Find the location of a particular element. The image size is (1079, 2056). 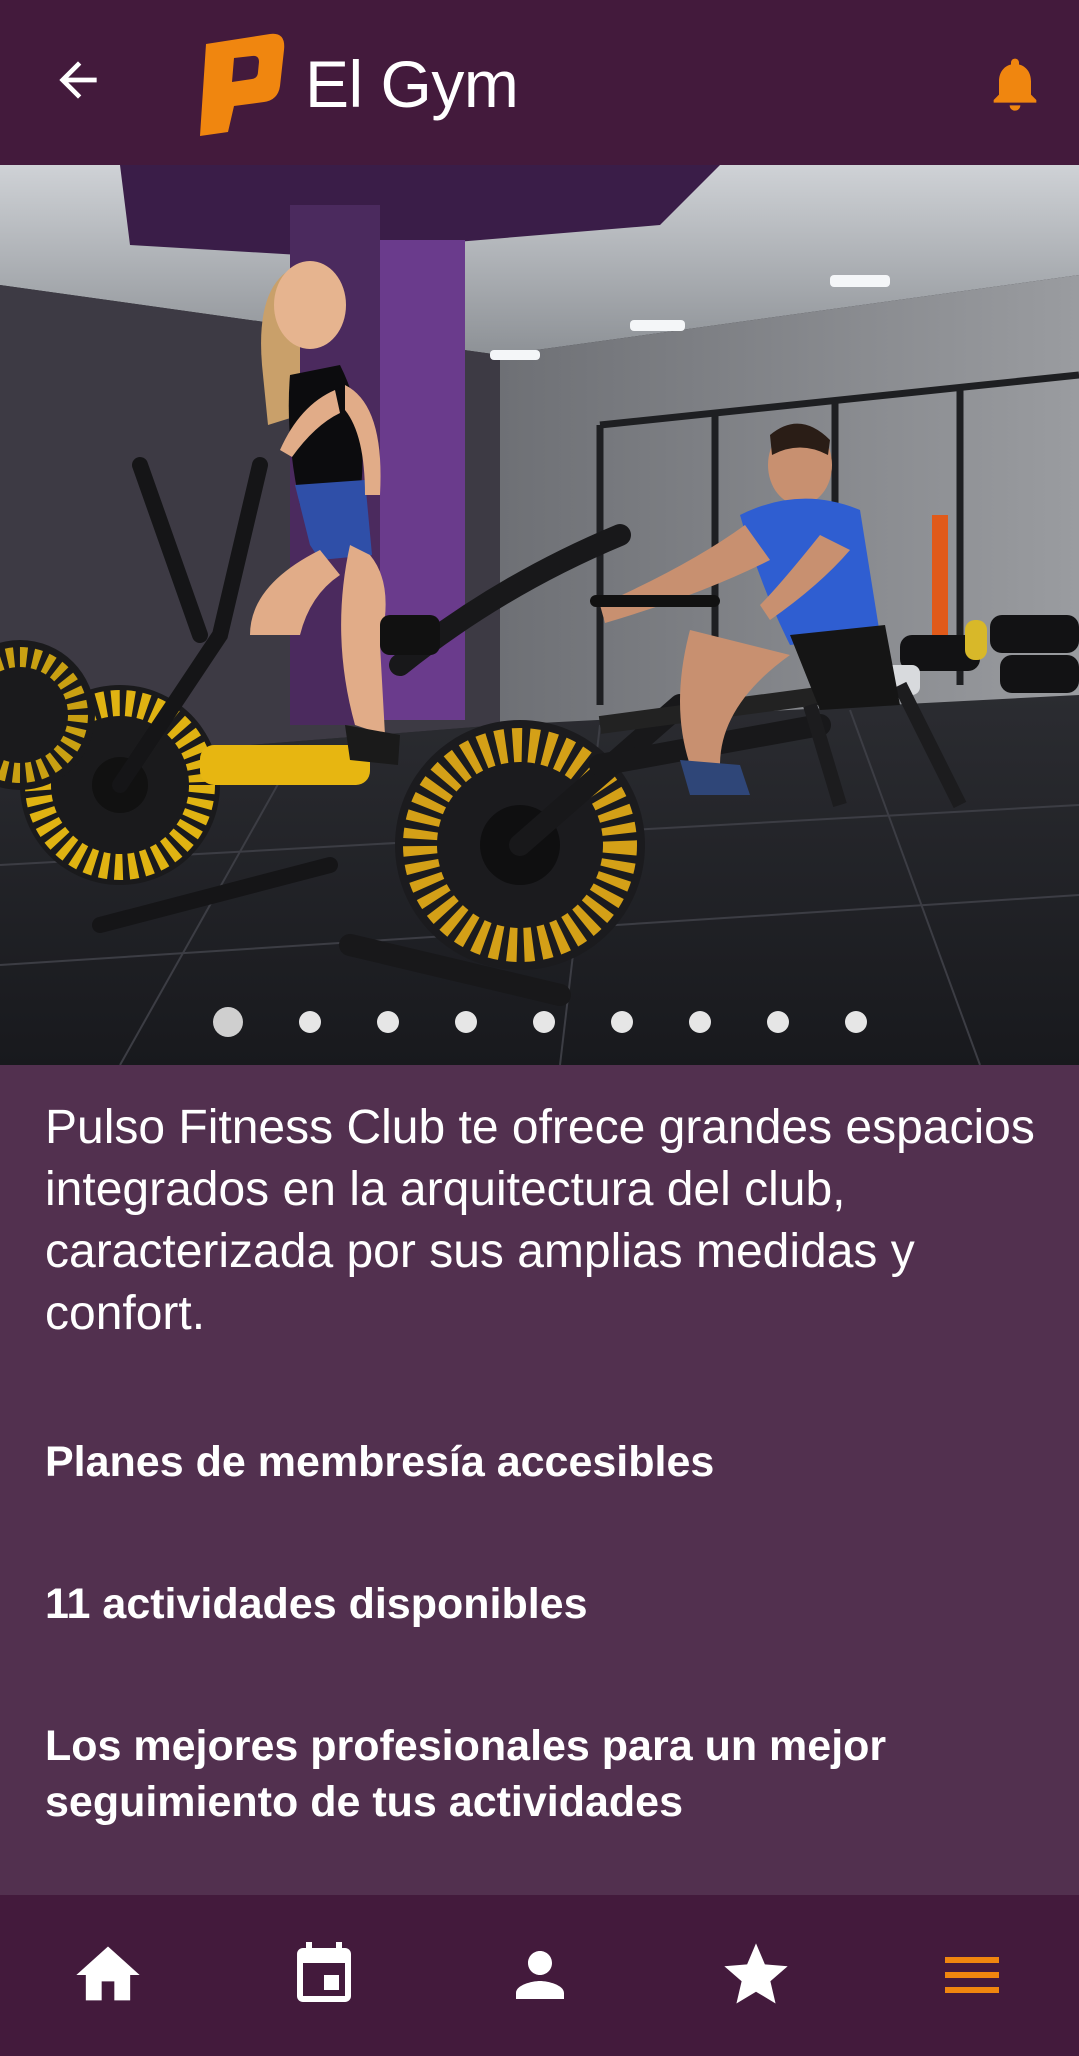

person-icon is located at coordinates (540, 1975).